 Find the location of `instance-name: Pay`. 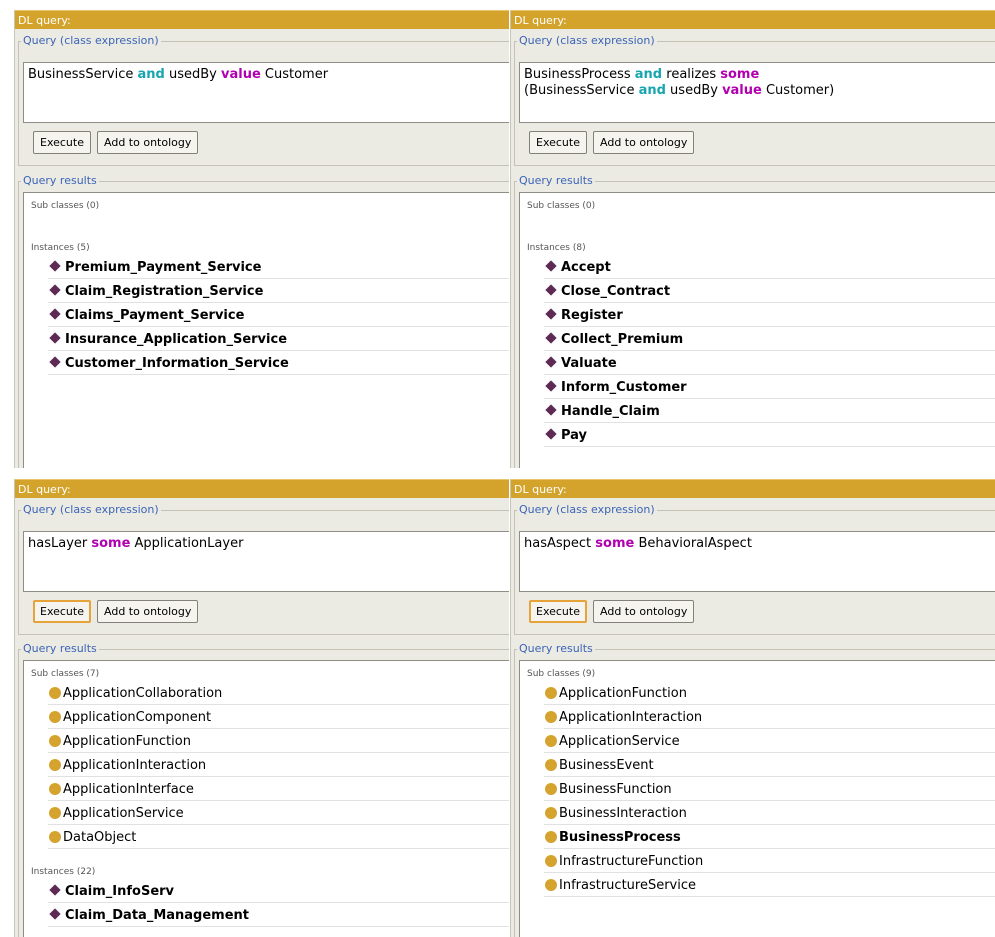

instance-name: Pay is located at coordinates (574, 435).